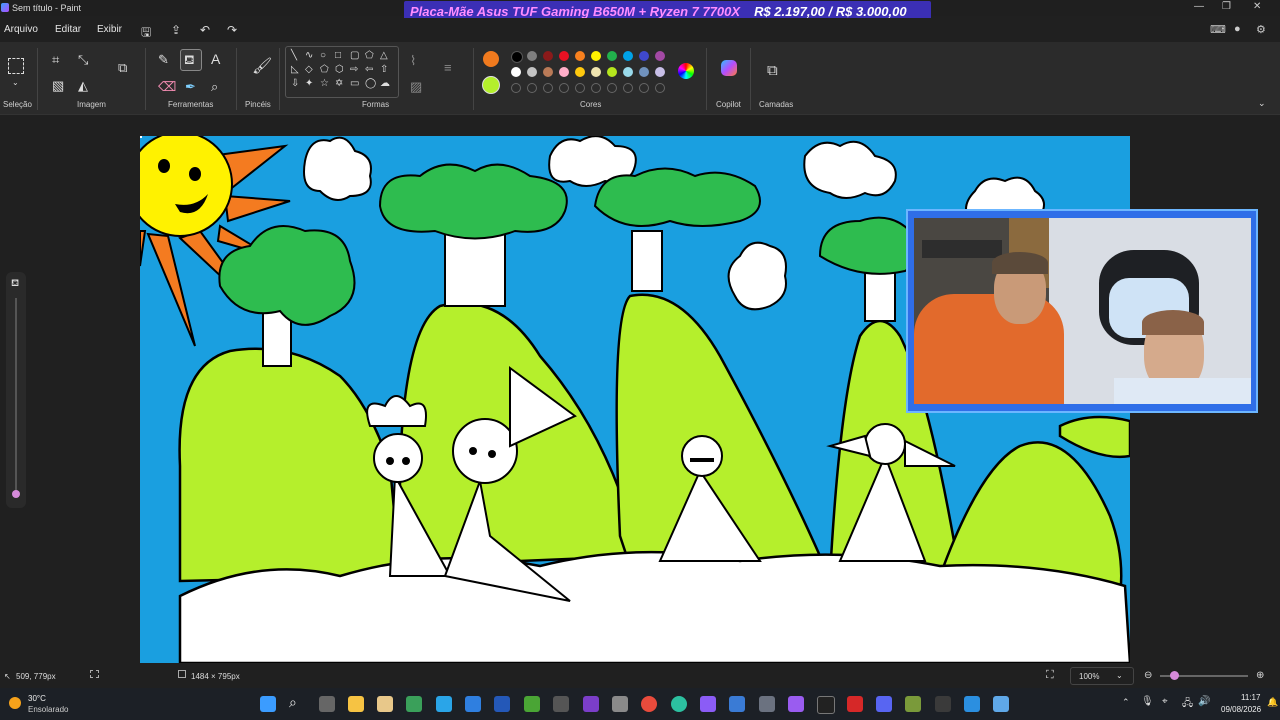  Describe the element at coordinates (268, 704) in the screenshot. I see `start-windows-icon` at that location.